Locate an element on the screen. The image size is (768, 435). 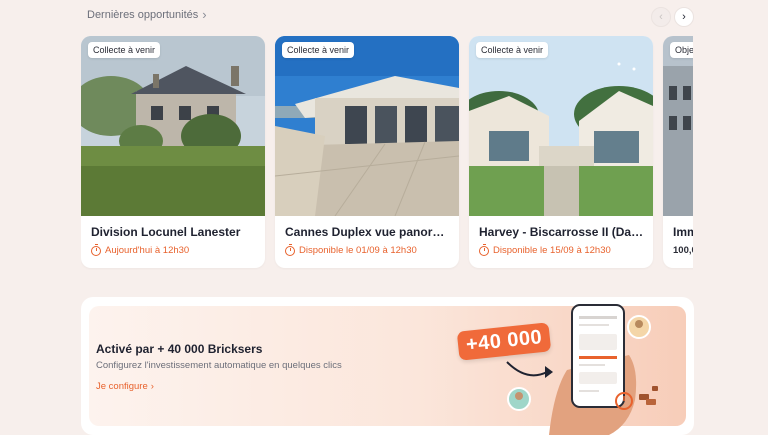
status-text: Disponible le 01/09 à 12h30 is located at coordinates (358, 250).